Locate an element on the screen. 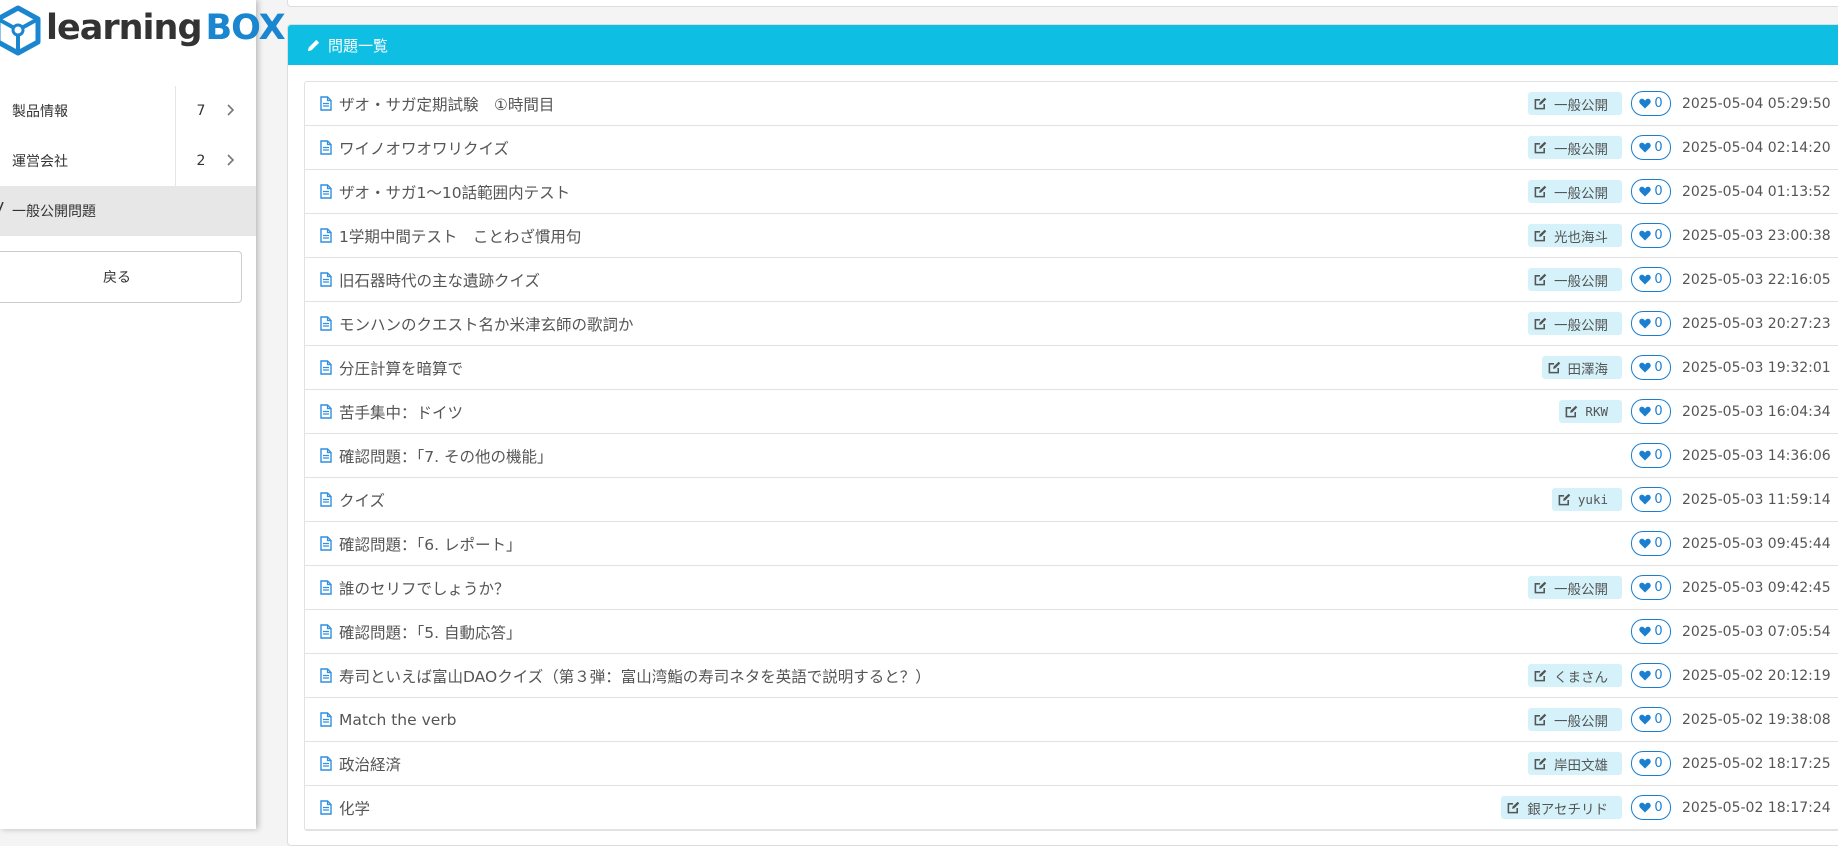 The height and width of the screenshot is (846, 1838). top-panel is located at coordinates (1062, 3).